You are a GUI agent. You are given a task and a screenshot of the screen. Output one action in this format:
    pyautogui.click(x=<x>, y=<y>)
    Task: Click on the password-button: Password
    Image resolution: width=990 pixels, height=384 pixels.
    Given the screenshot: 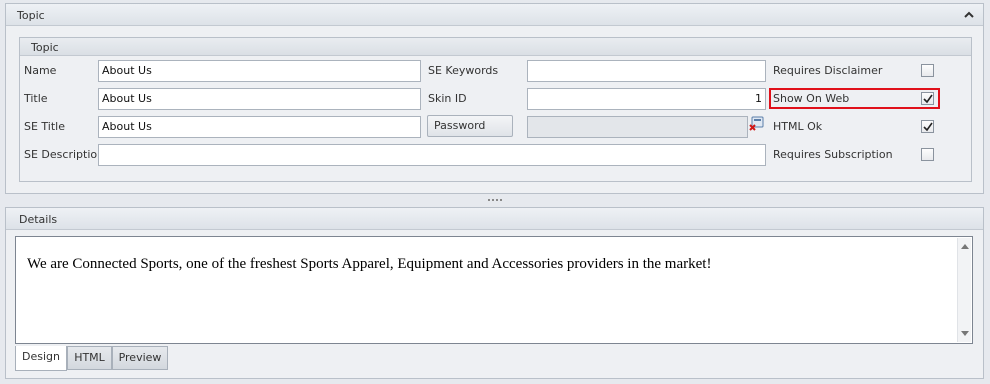 What is the action you would take?
    pyautogui.click(x=470, y=126)
    